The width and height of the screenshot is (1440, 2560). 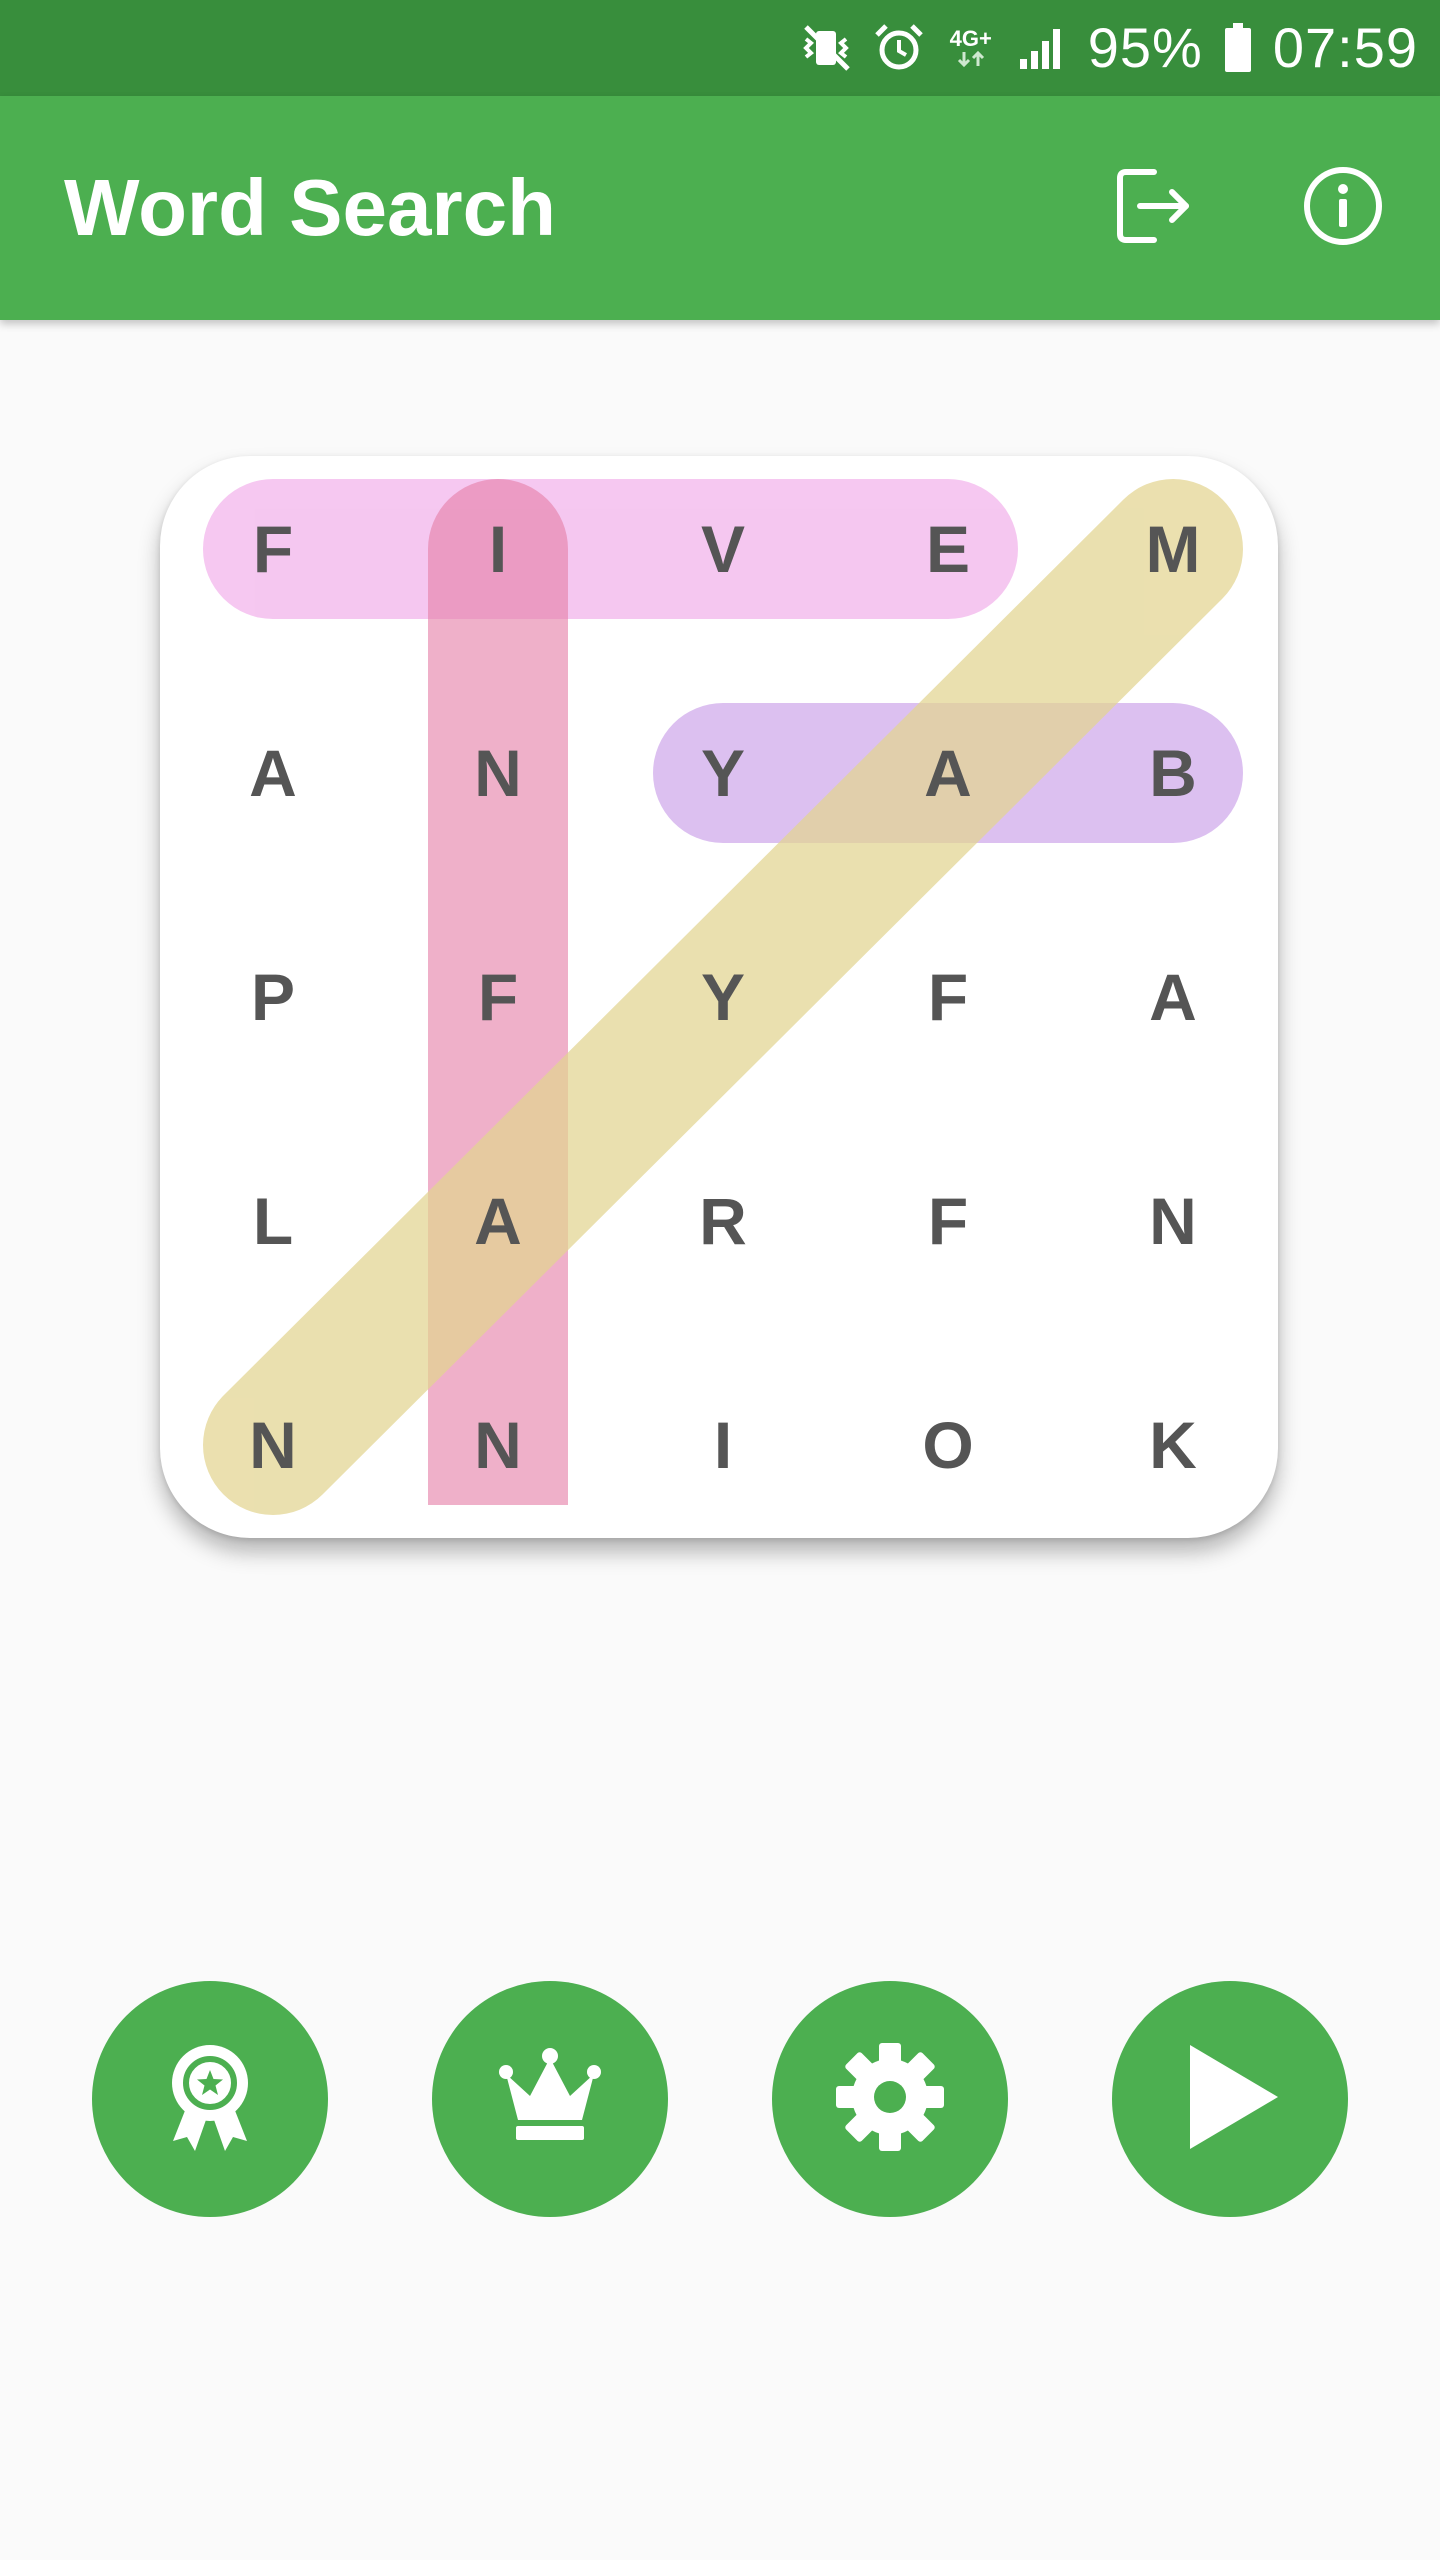 I want to click on clock: 07:59, so click(x=1345, y=47).